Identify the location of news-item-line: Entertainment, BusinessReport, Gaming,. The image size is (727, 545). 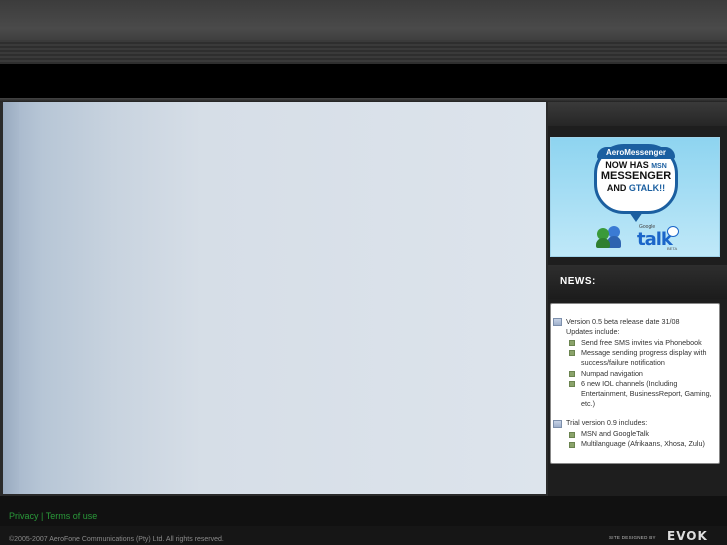
(646, 393).